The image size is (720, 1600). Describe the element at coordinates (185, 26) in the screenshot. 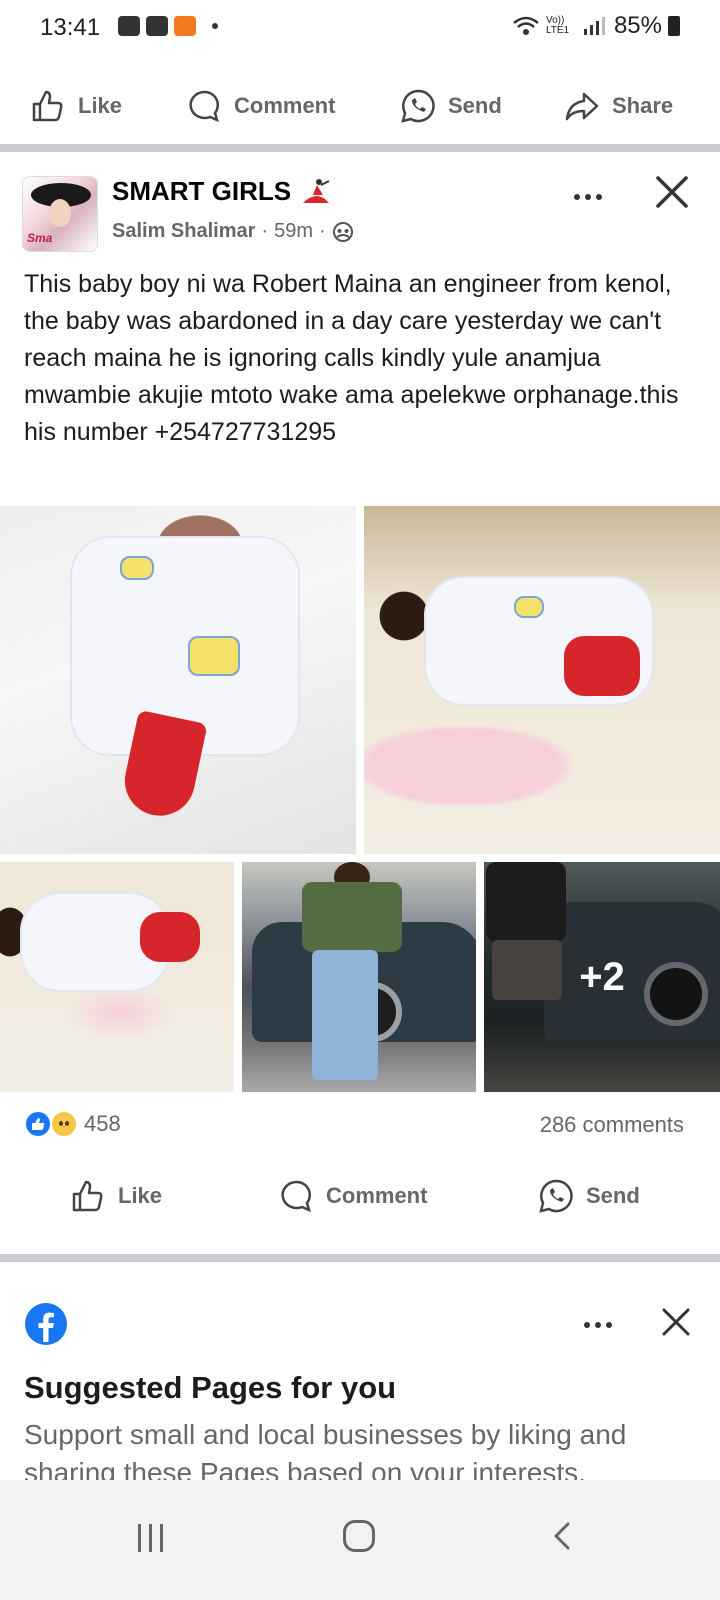

I see `temu-notification-icon` at that location.